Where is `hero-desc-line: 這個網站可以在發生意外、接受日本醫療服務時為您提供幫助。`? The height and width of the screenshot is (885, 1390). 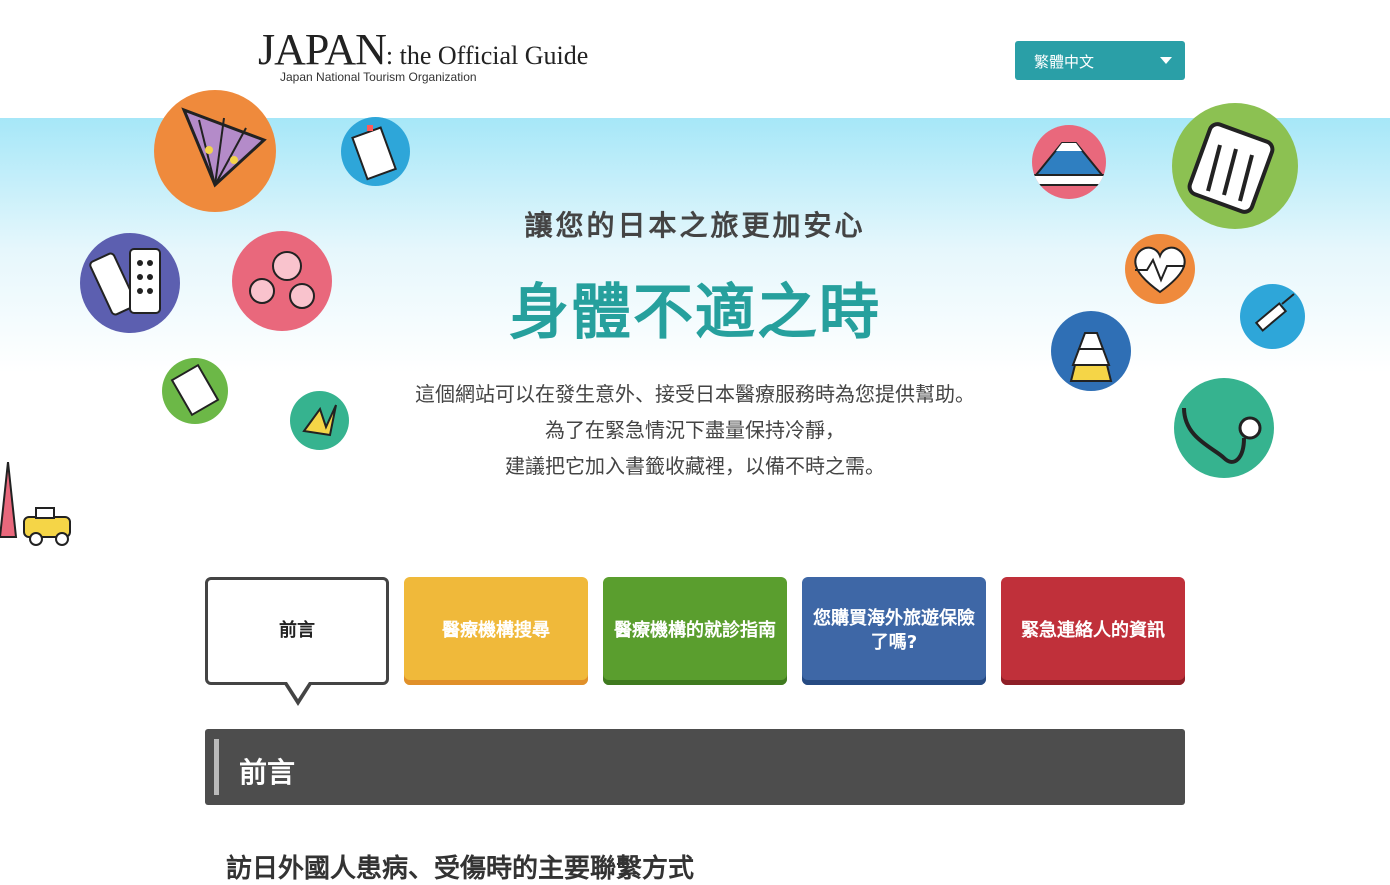 hero-desc-line: 這個網站可以在發生意外、接受日本醫療服務時為您提供幫助。 is located at coordinates (695, 394).